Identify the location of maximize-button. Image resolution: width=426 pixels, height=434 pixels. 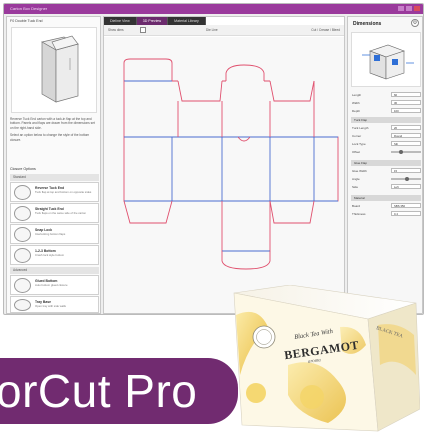
(409, 8).